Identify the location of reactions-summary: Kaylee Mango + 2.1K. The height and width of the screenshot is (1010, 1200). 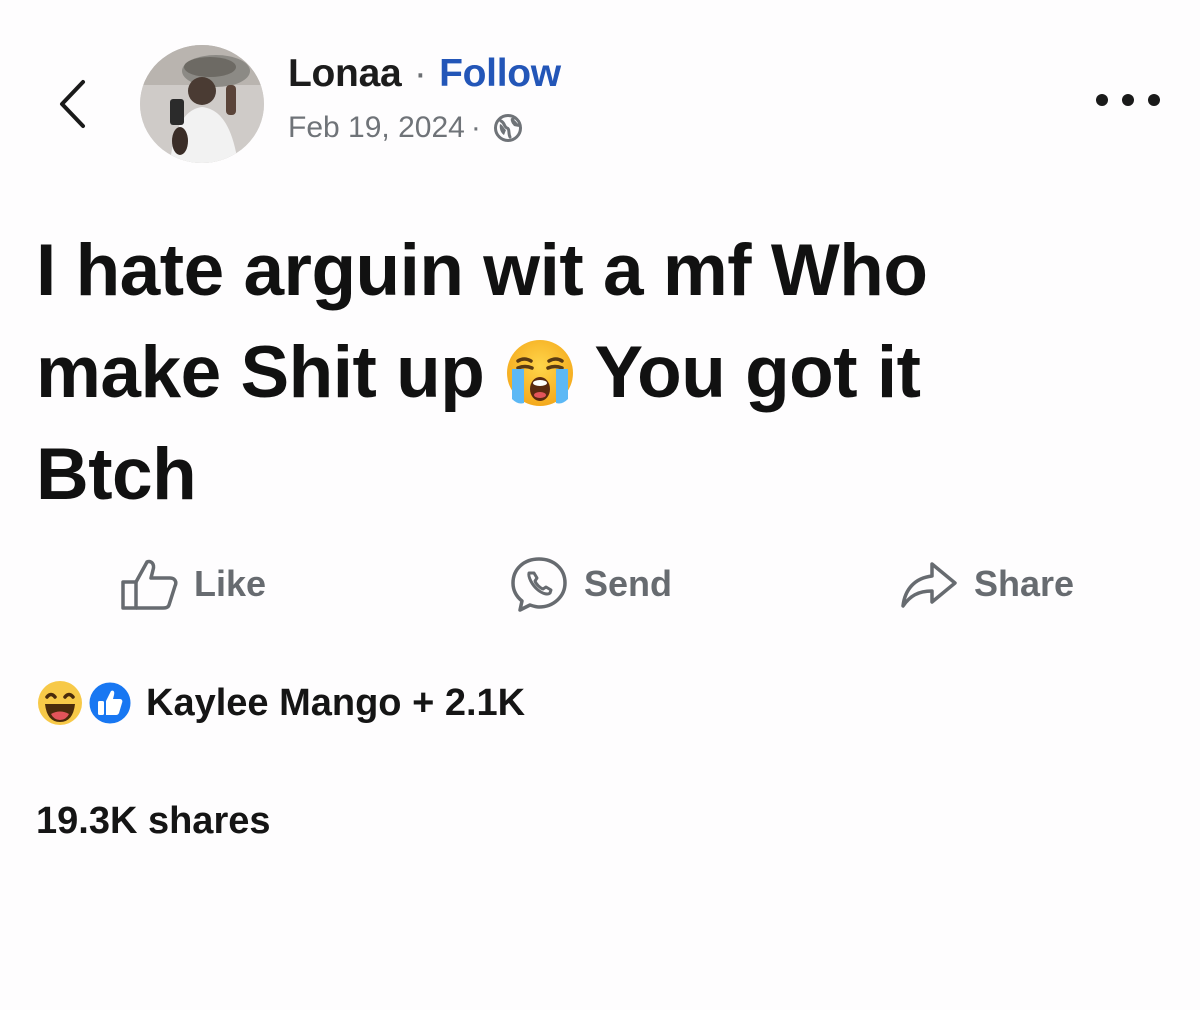
(280, 703).